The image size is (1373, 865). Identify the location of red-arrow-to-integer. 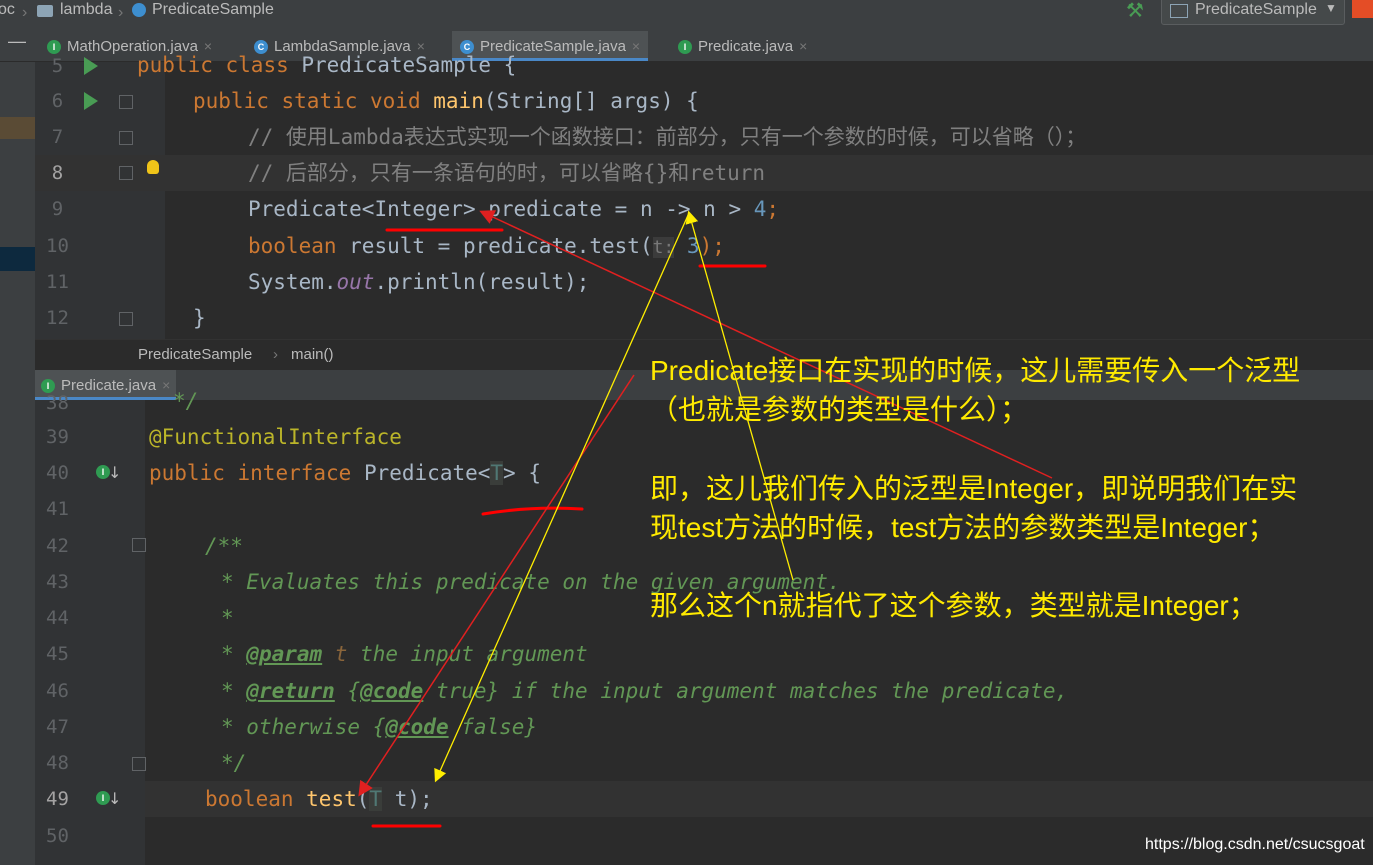
(766, 344).